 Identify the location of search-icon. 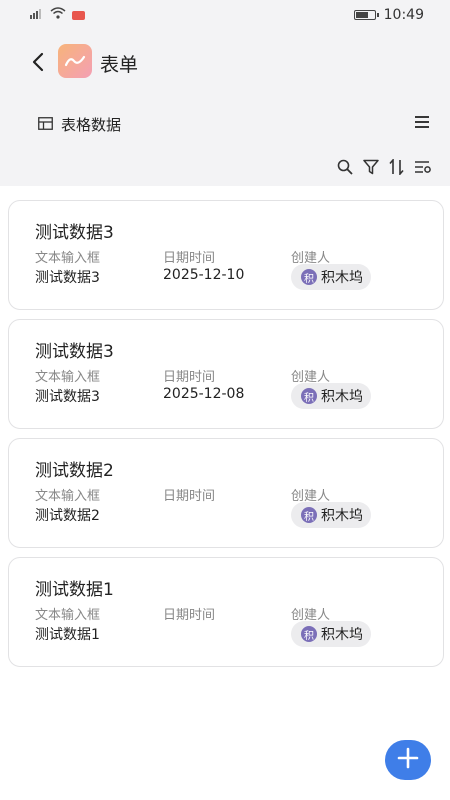
(345, 167).